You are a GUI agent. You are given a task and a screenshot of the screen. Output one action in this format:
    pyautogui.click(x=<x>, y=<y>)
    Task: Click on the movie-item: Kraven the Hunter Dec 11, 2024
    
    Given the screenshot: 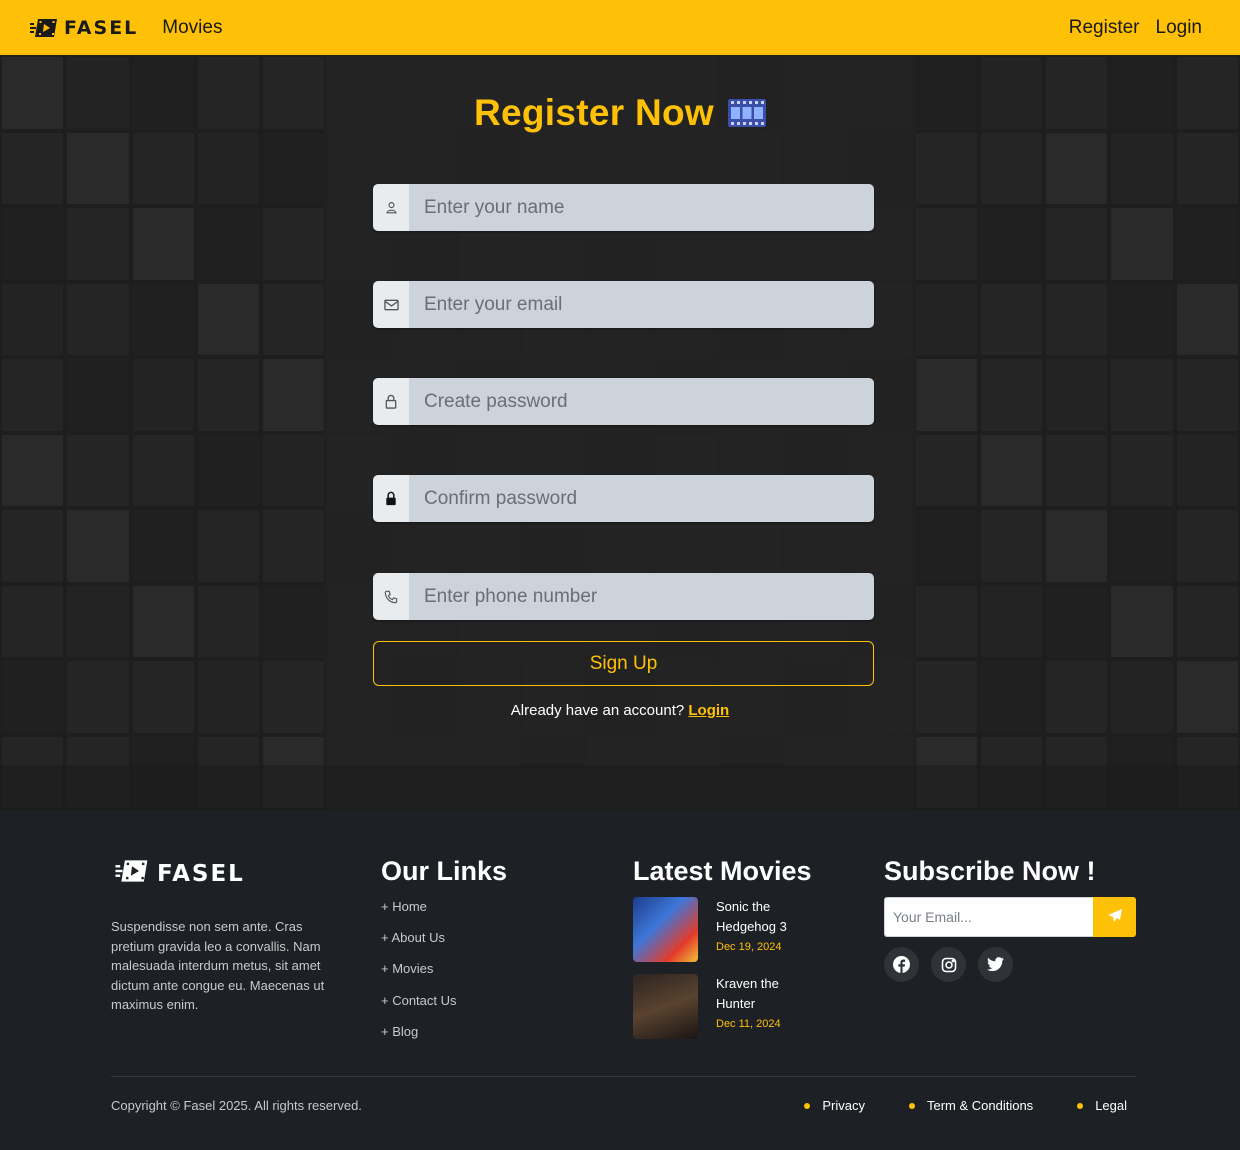 What is the action you would take?
    pyautogui.click(x=738, y=1006)
    